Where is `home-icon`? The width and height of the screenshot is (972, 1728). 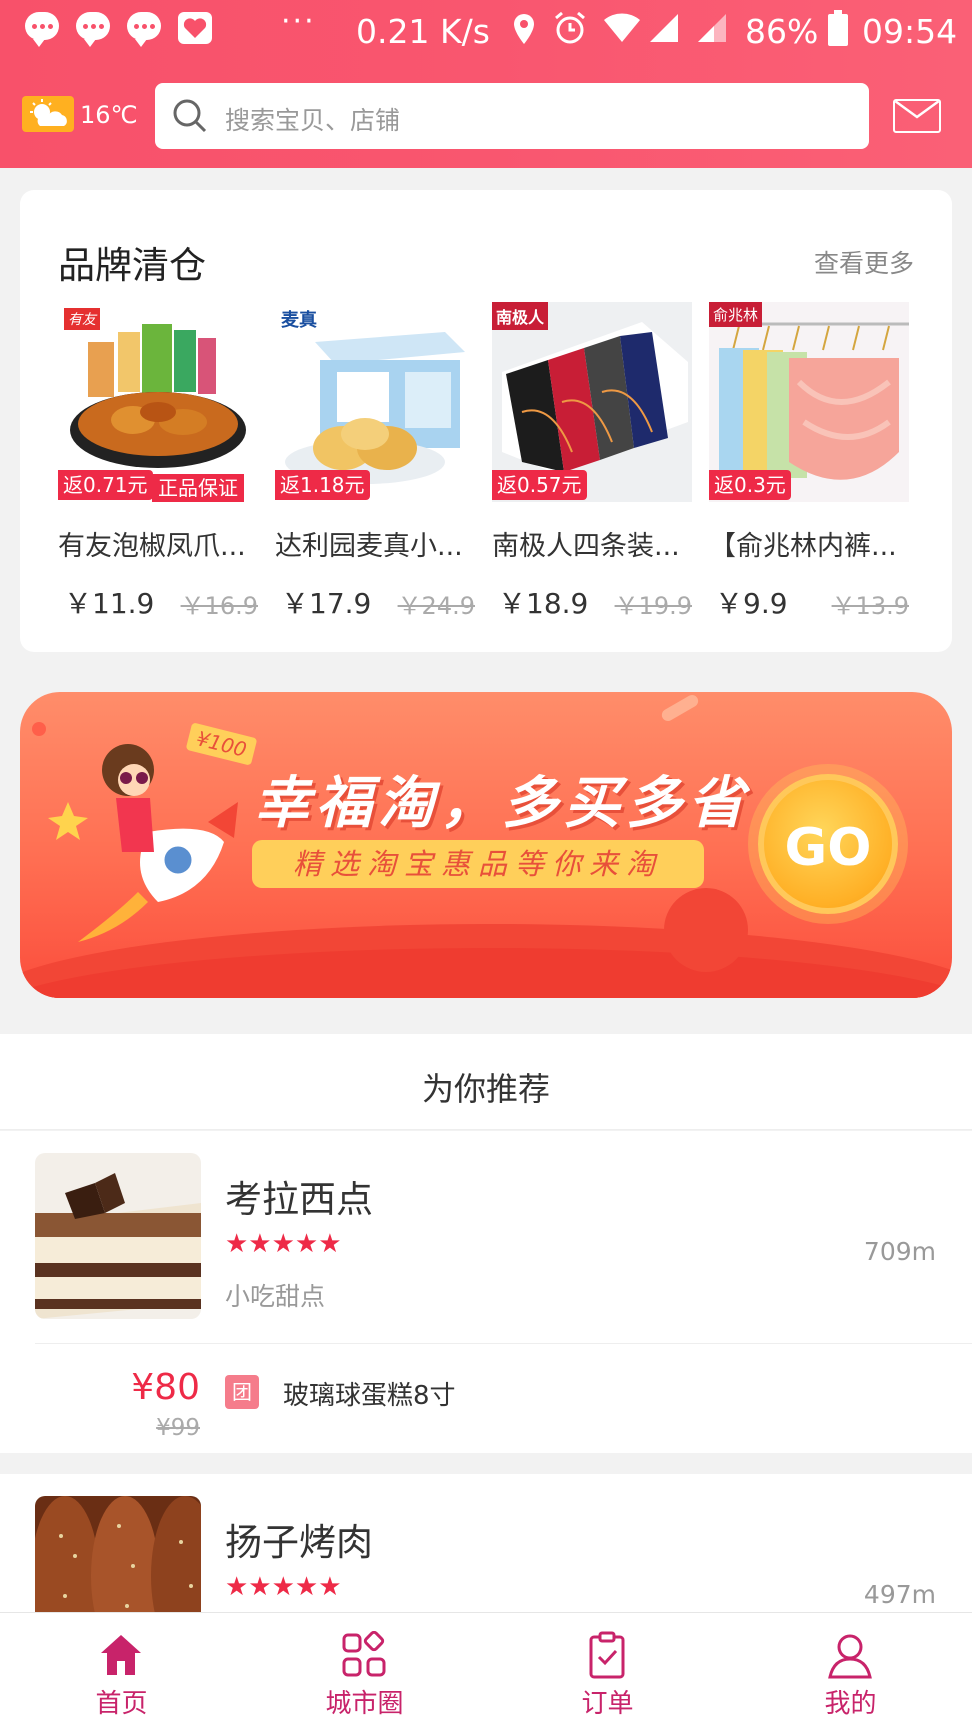 home-icon is located at coordinates (121, 1655).